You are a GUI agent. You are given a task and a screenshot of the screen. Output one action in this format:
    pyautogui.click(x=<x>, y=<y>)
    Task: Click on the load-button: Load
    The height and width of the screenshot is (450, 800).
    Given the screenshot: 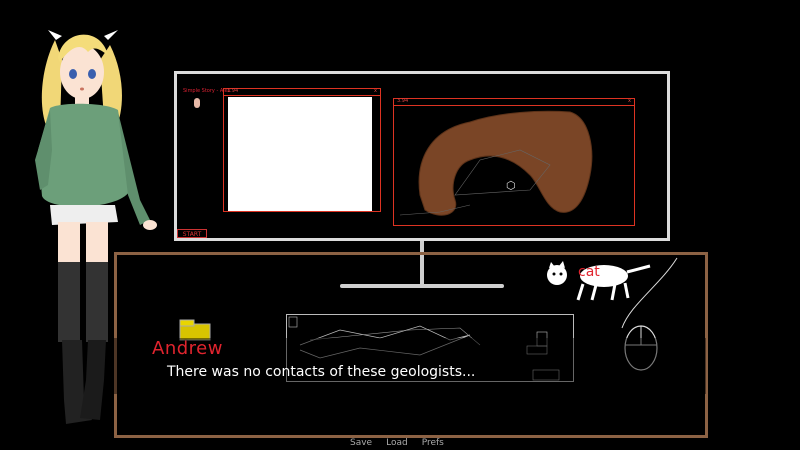 What is the action you would take?
    pyautogui.click(x=397, y=443)
    